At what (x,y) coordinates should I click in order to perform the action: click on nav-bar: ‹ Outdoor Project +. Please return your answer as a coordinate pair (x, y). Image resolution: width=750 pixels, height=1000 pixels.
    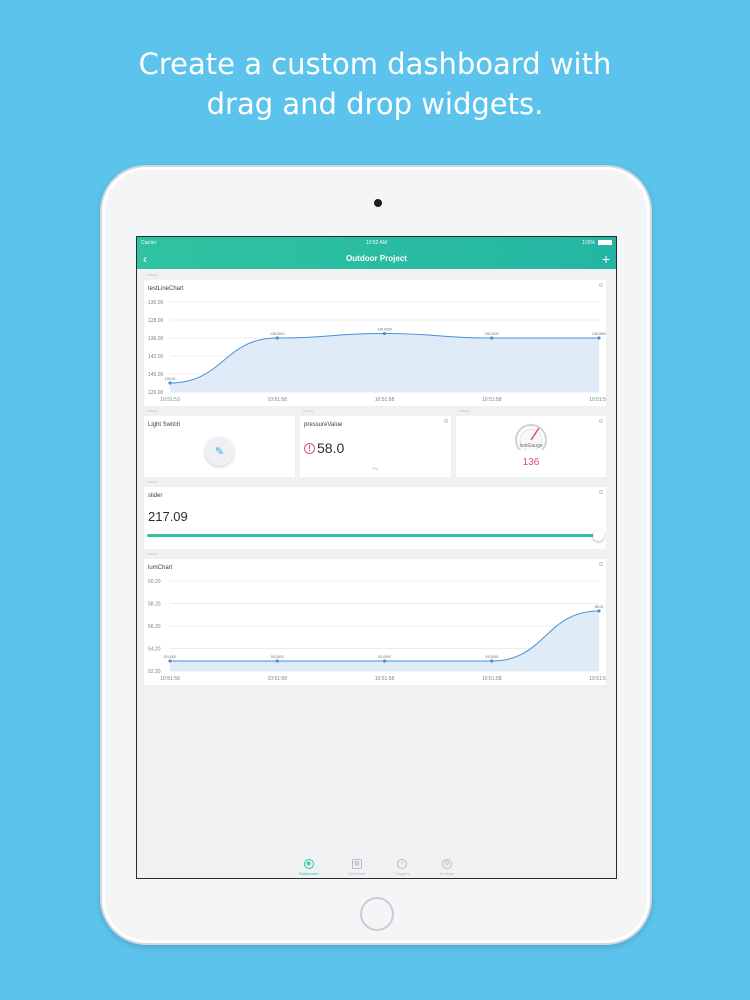
    Looking at the image, I should click on (376, 258).